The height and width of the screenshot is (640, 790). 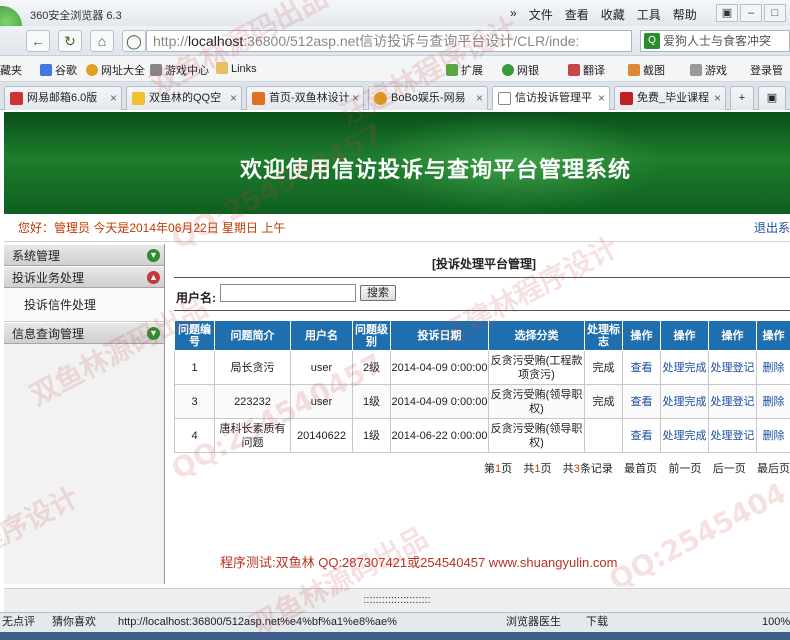 I want to click on menu-favorites: 收藏, so click(x=613, y=14).